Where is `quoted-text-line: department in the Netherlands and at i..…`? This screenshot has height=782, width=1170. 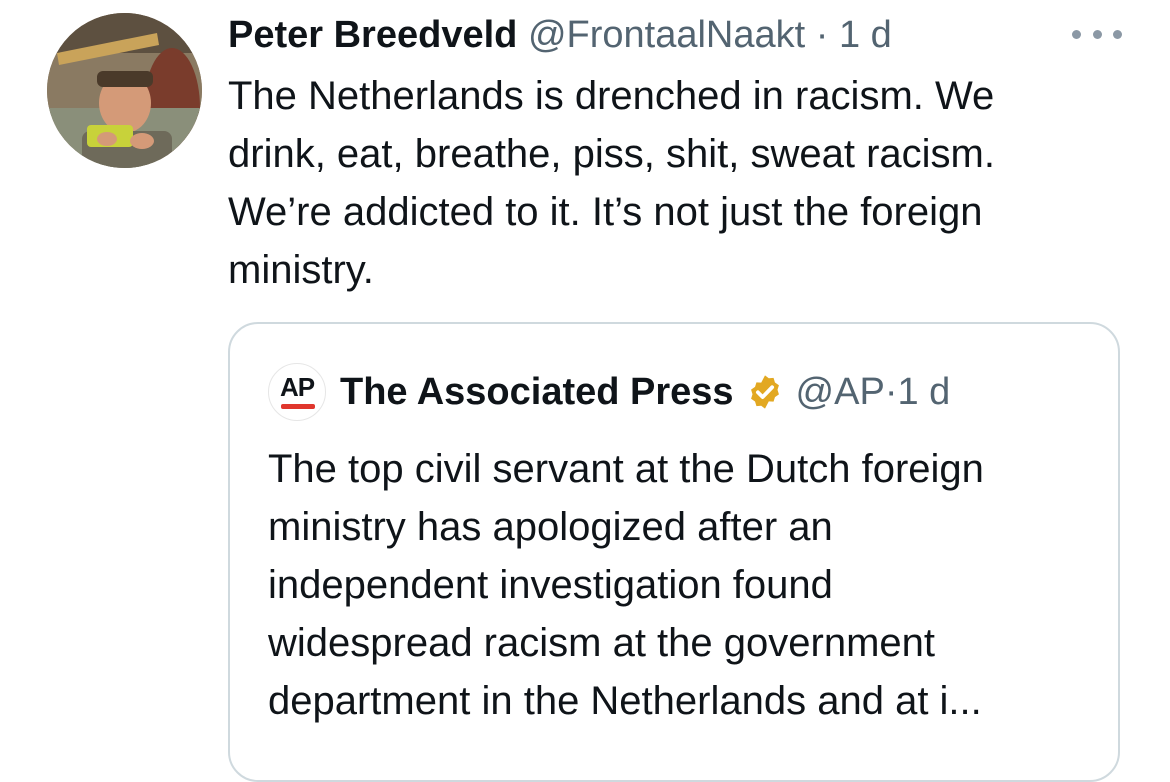
quoted-text-line: department in the Netherlands and at i..… is located at coordinates (625, 701).